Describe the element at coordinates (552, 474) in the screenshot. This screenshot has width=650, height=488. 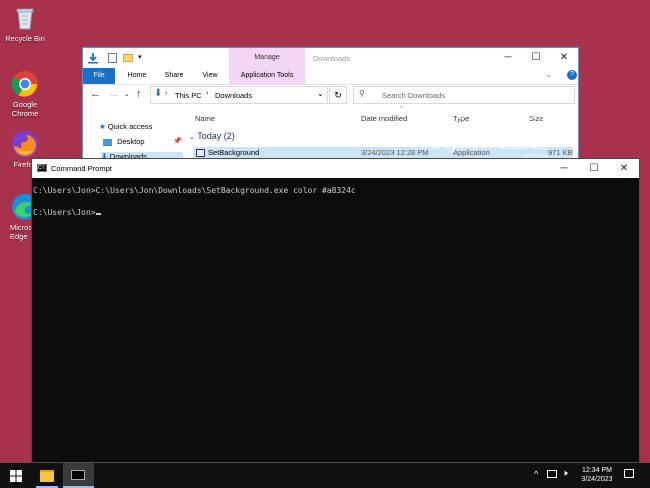
I see `network-icon` at that location.